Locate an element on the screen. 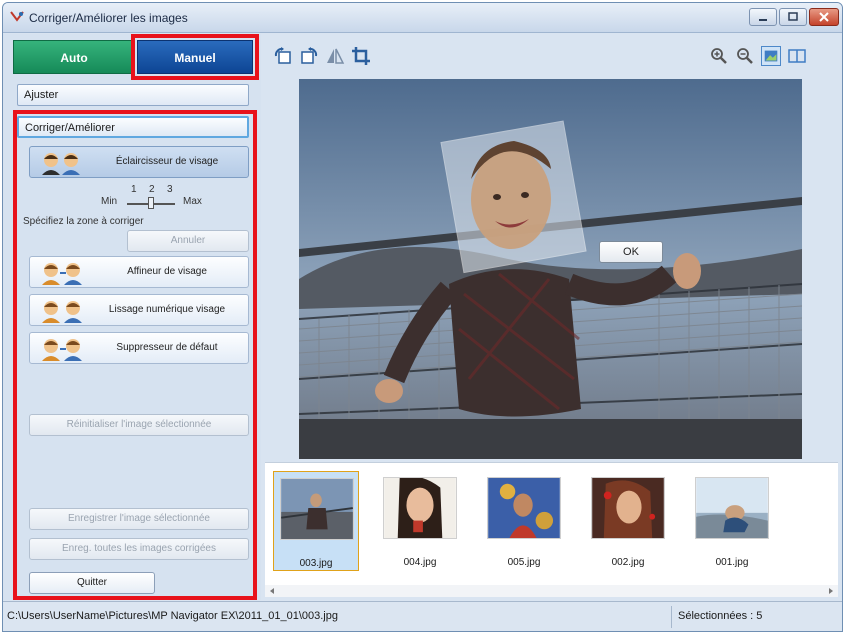  ok-button: OK is located at coordinates (631, 252).